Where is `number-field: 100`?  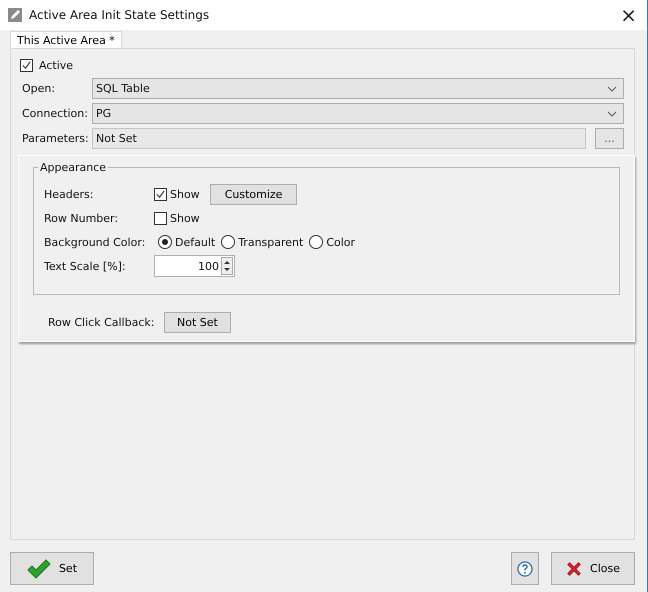
number-field: 100 is located at coordinates (194, 266).